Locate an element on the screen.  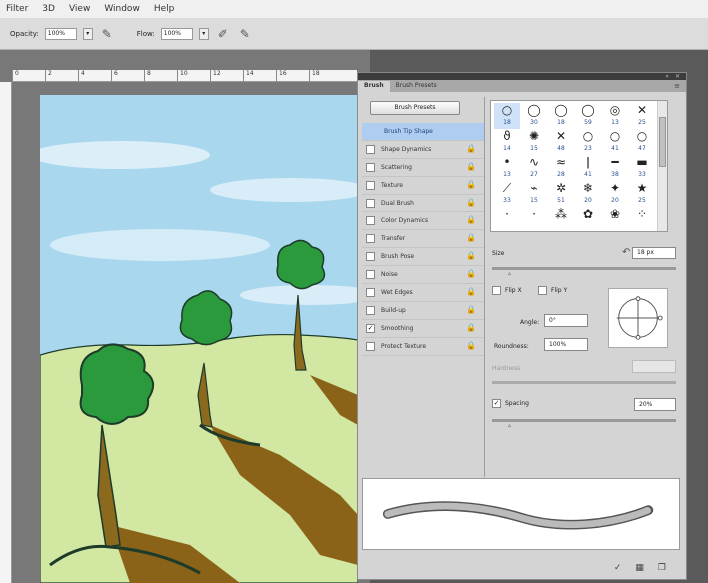
brush-tip: ϑ 14 is located at coordinates (507, 142).